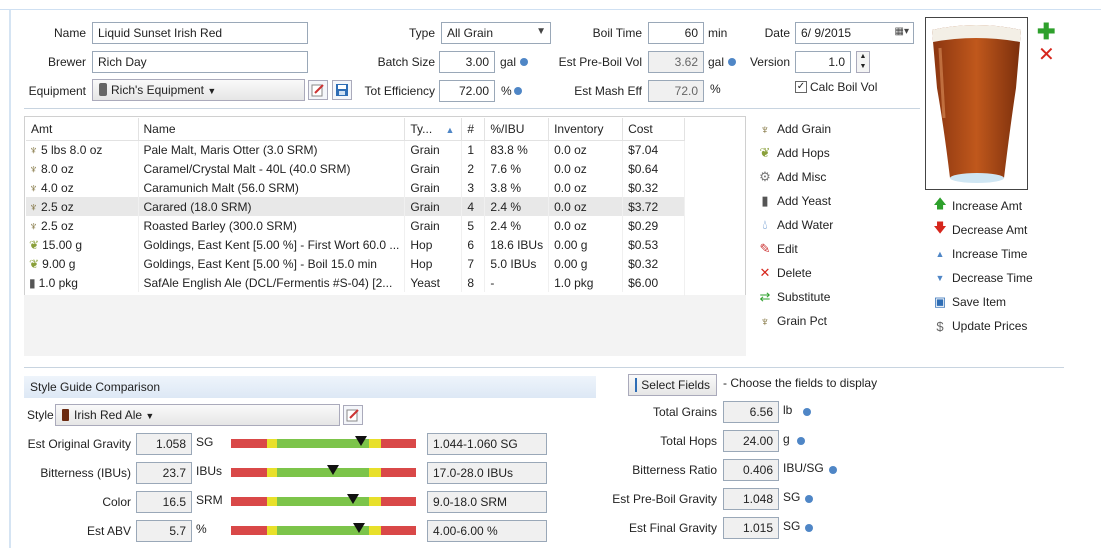 The width and height of the screenshot is (1101, 548). Describe the element at coordinates (795, 225) in the screenshot. I see `add-water-button: 💧︎ Add Water` at that location.